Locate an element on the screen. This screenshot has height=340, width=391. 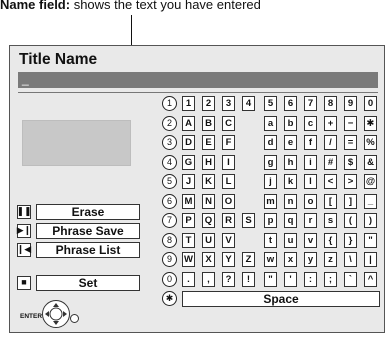
char-key: ? is located at coordinates (228, 279).